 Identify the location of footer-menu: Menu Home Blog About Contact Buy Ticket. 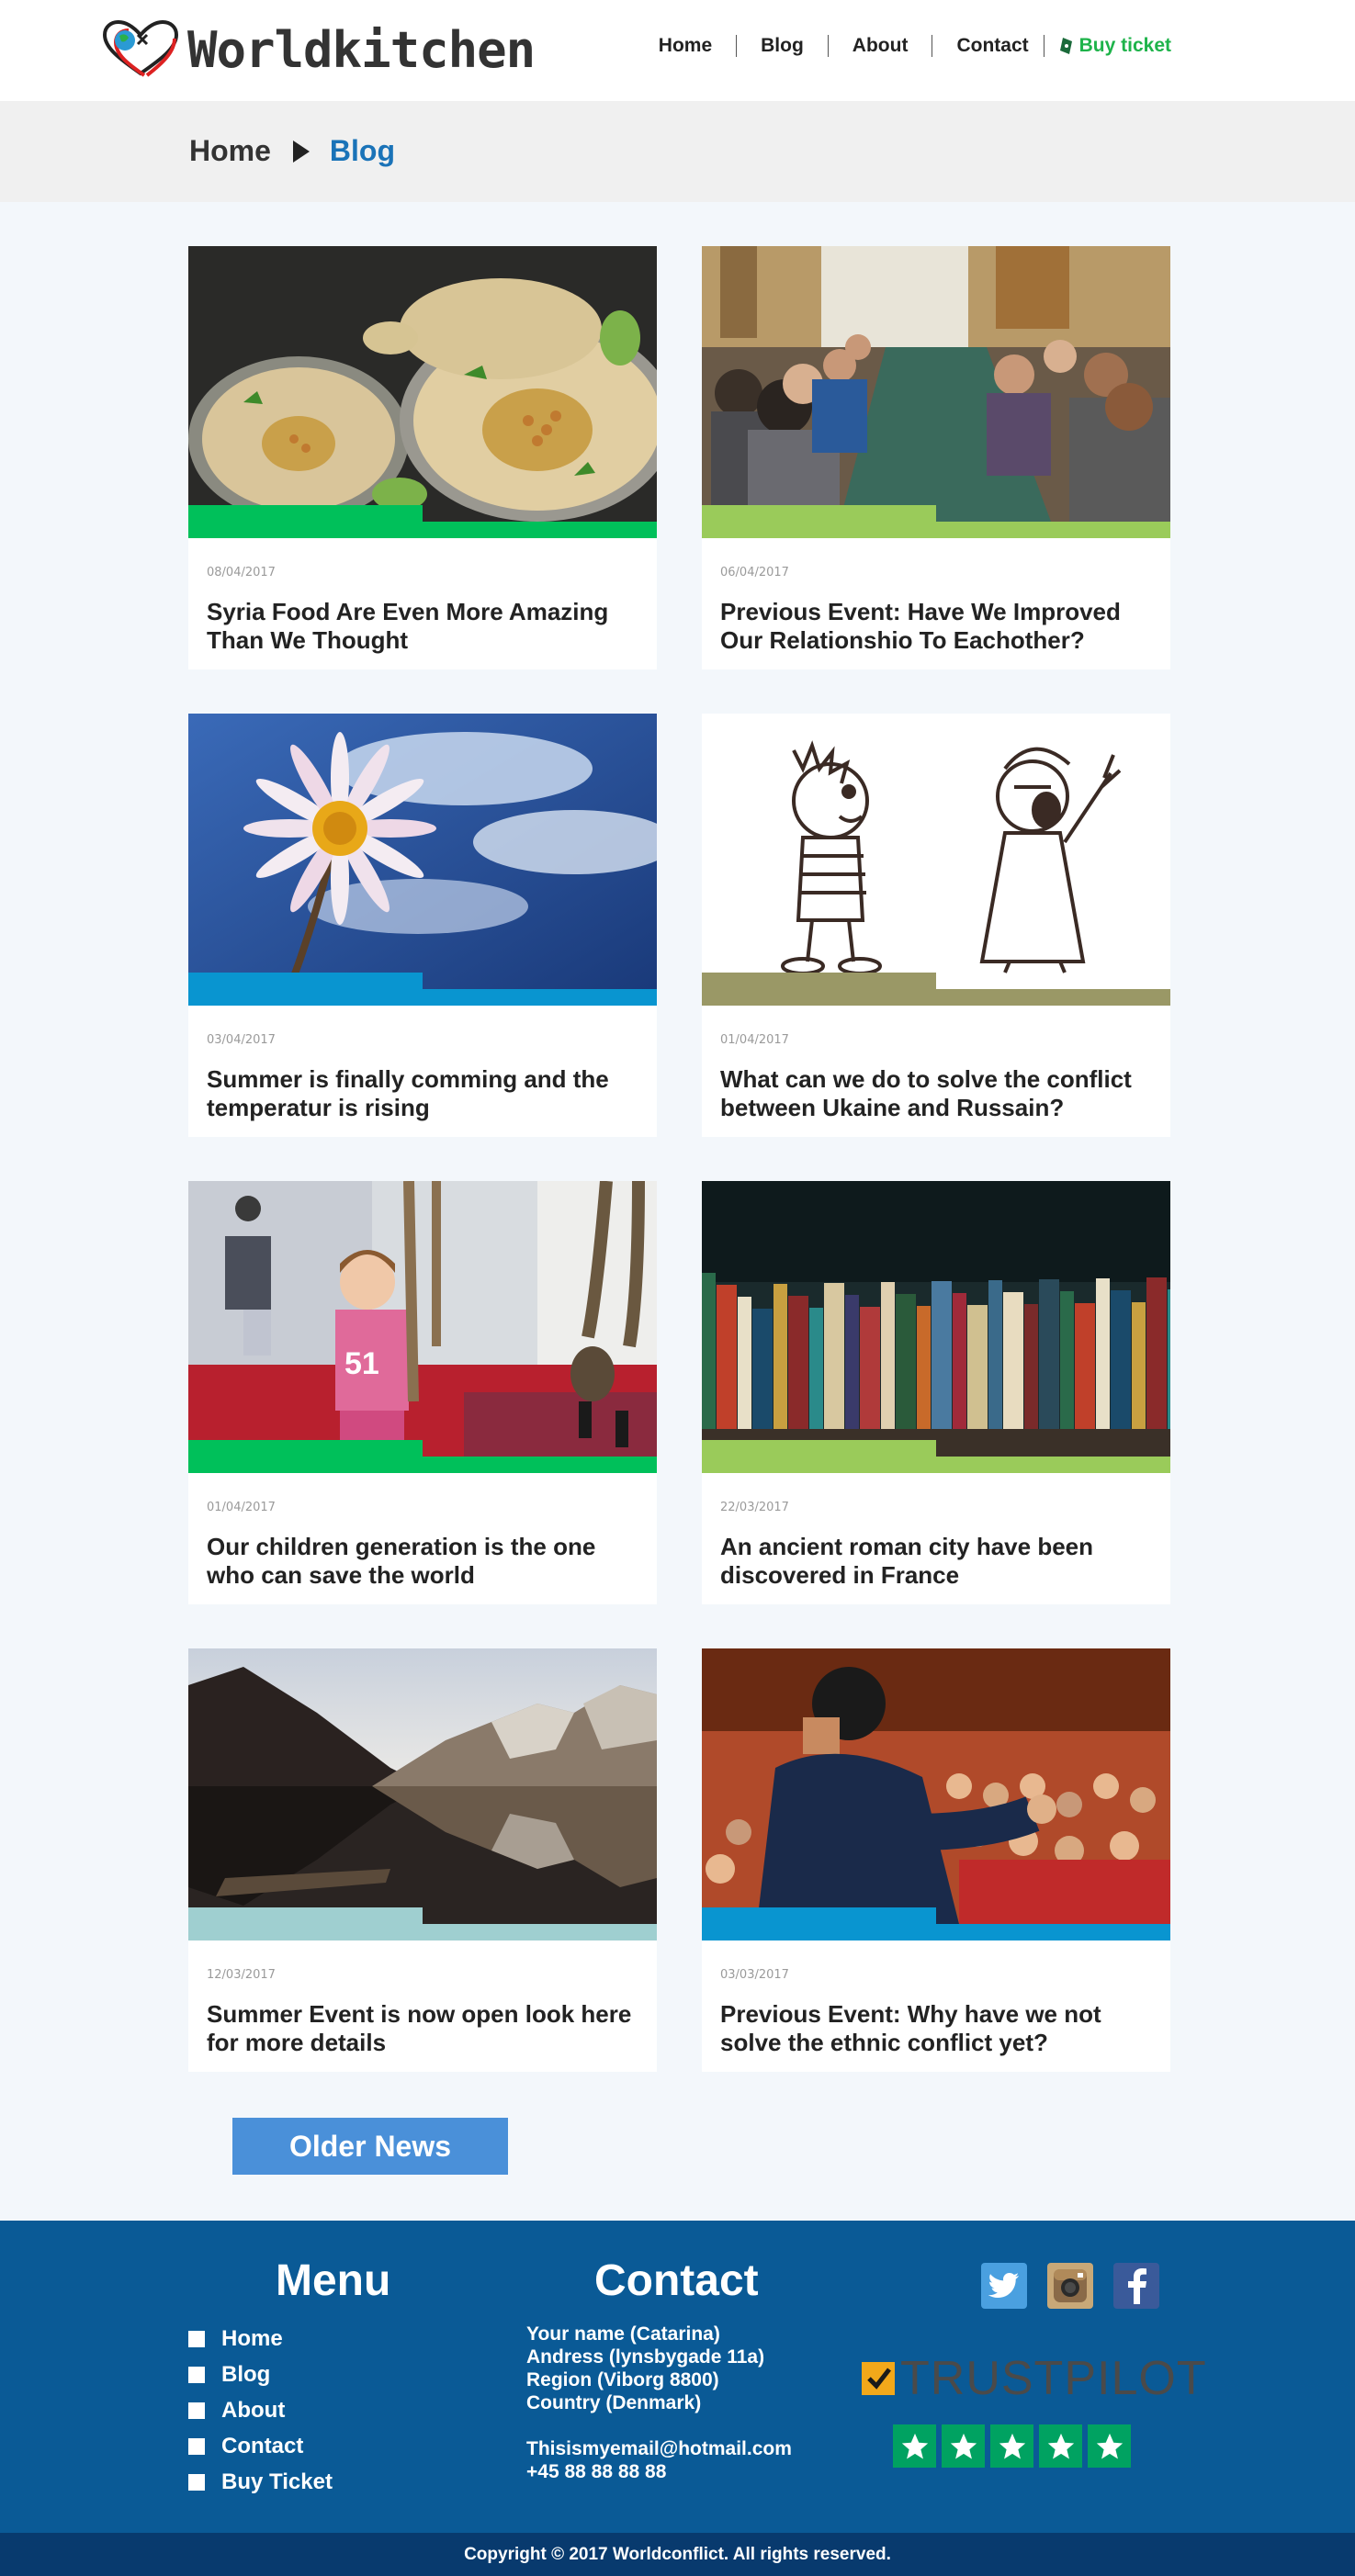
(289, 2377).